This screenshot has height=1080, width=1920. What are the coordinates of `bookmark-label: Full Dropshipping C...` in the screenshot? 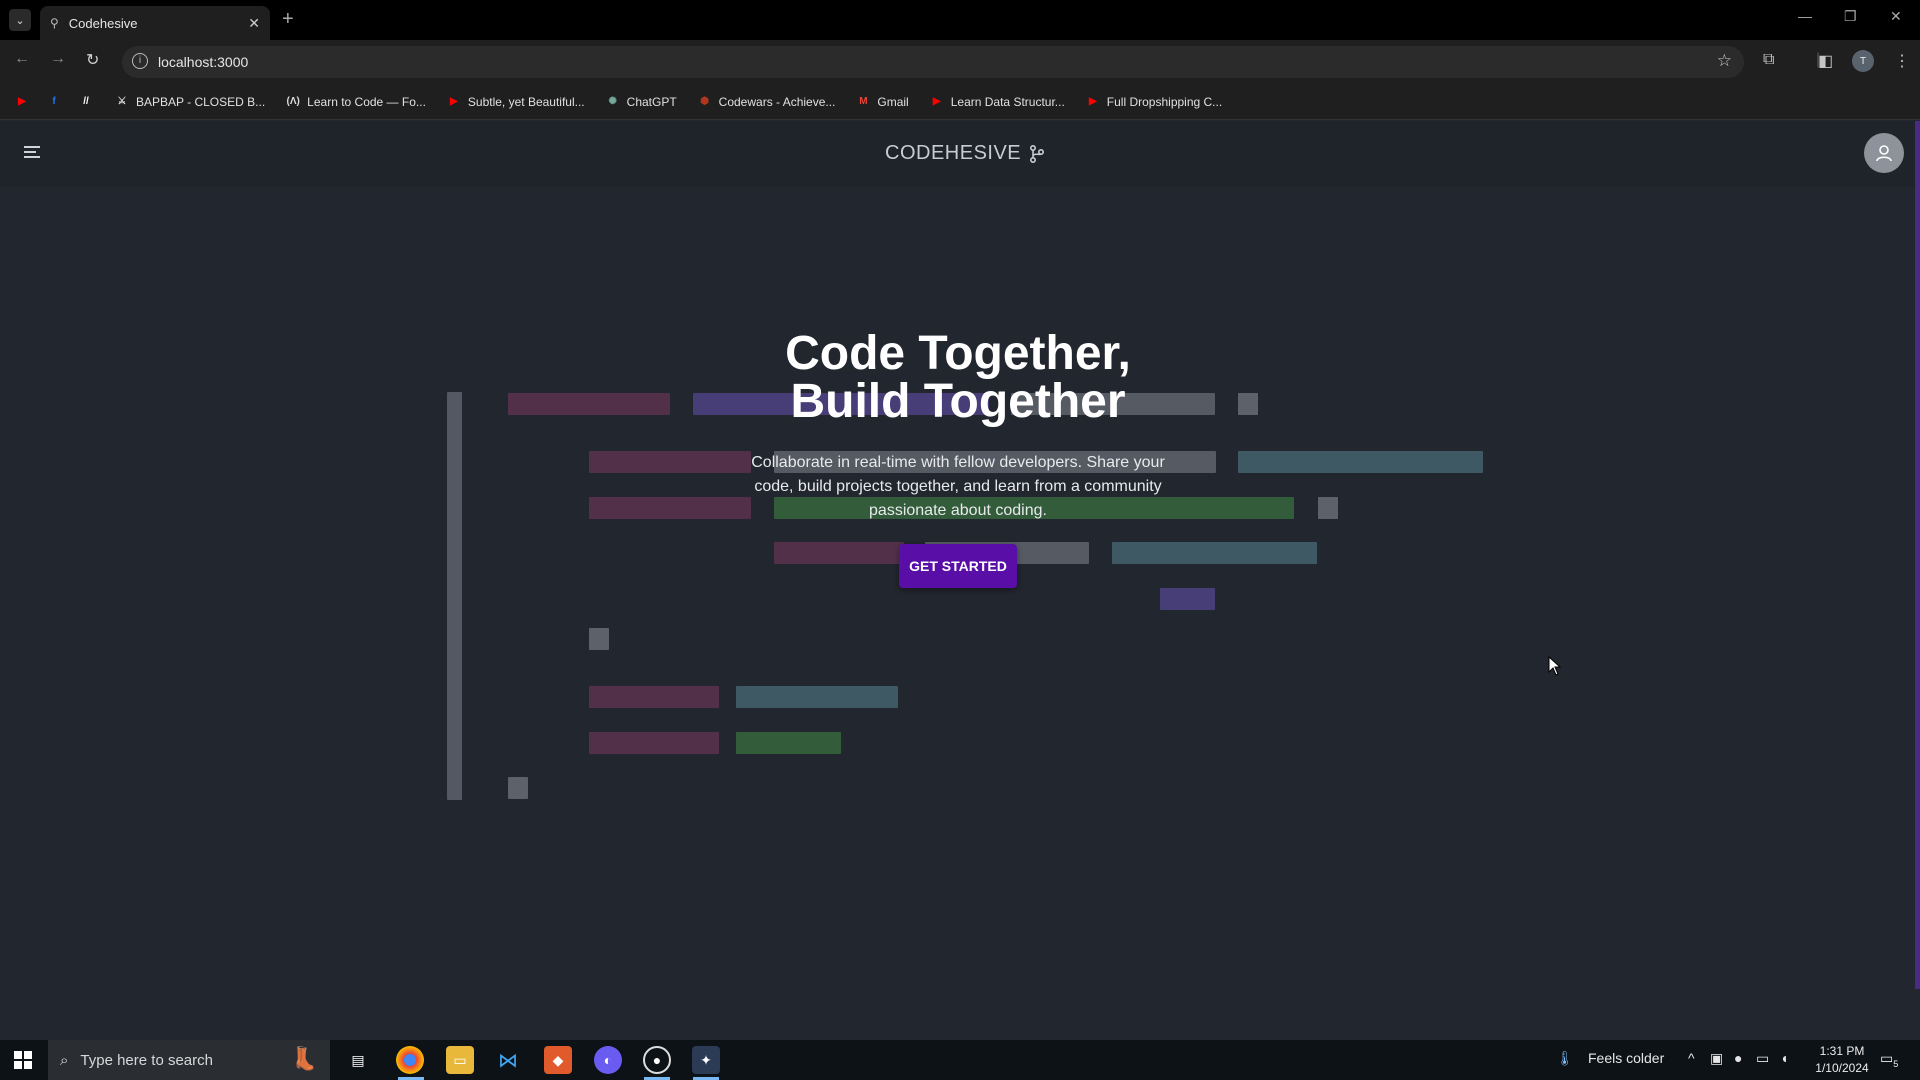 It's located at (1164, 101).